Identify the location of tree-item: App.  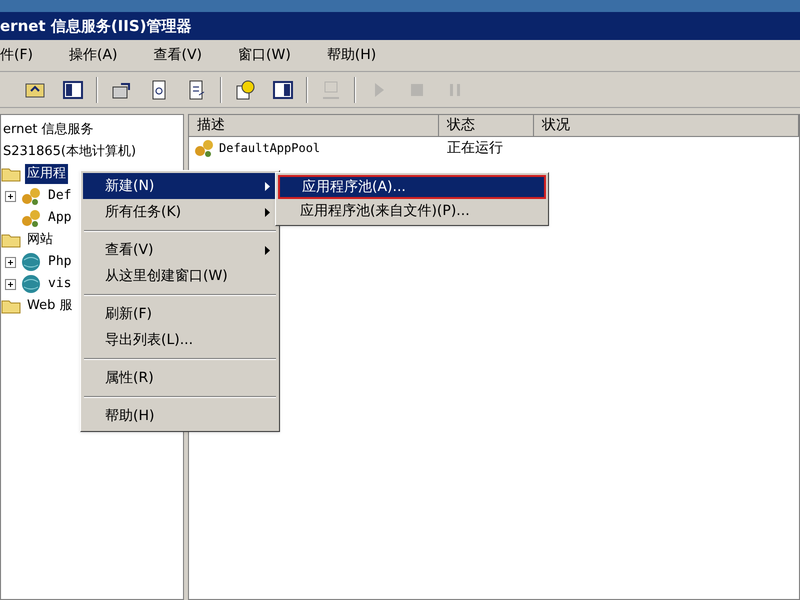
(60, 218).